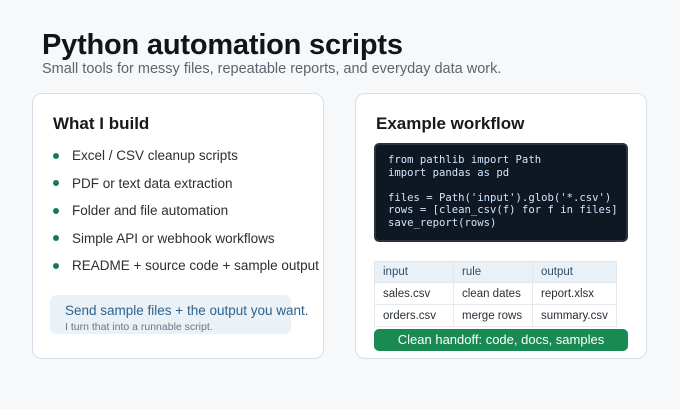 This screenshot has height=409, width=680. Describe the element at coordinates (101, 123) in the screenshot. I see `what-i-build-heading: What I build` at that location.